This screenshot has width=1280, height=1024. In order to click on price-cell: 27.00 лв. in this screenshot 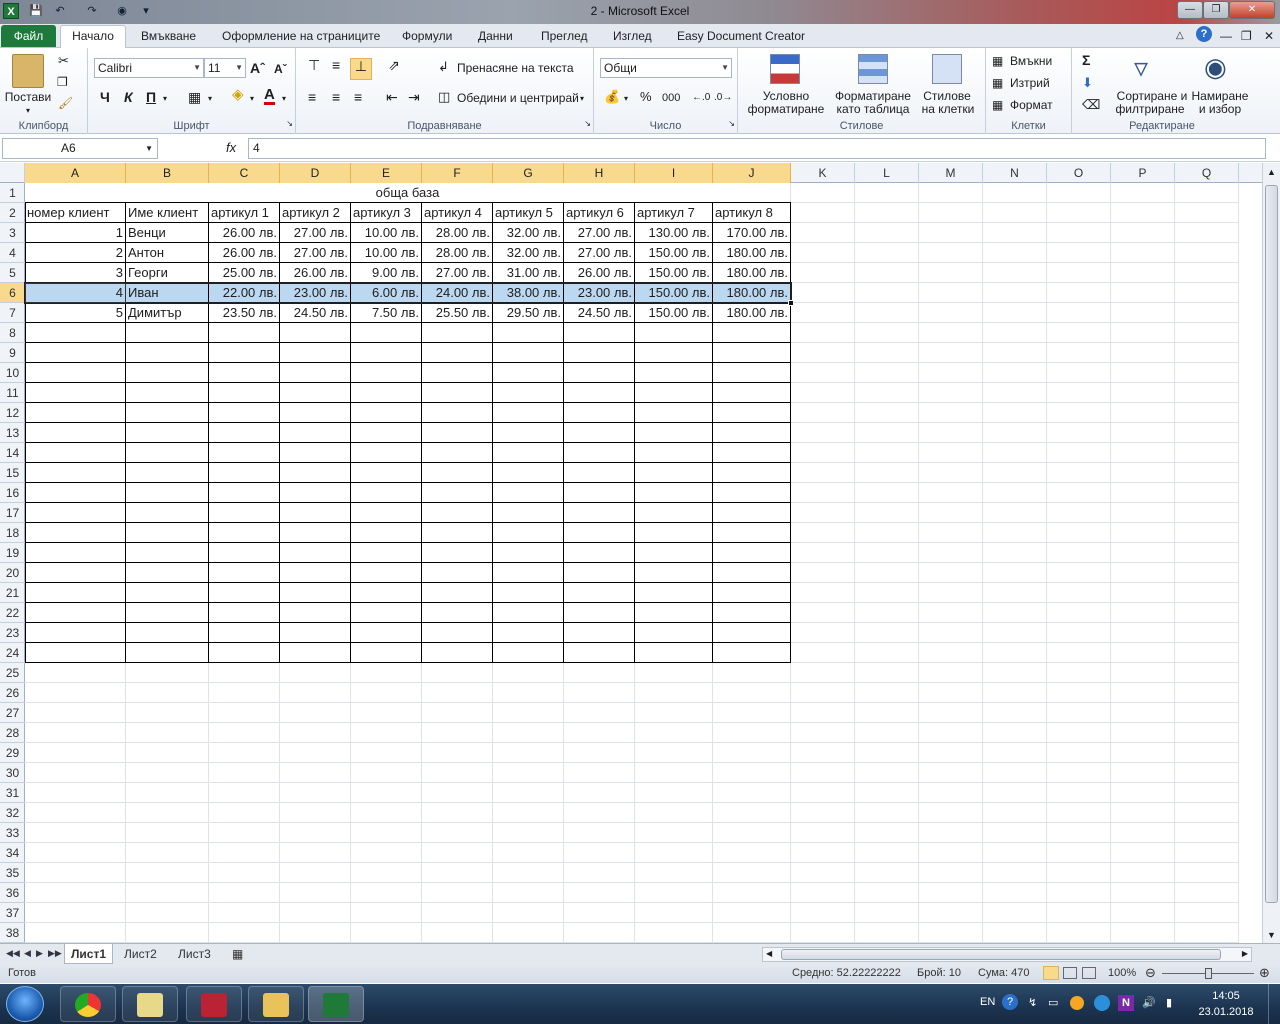, I will do `click(599, 233)`.